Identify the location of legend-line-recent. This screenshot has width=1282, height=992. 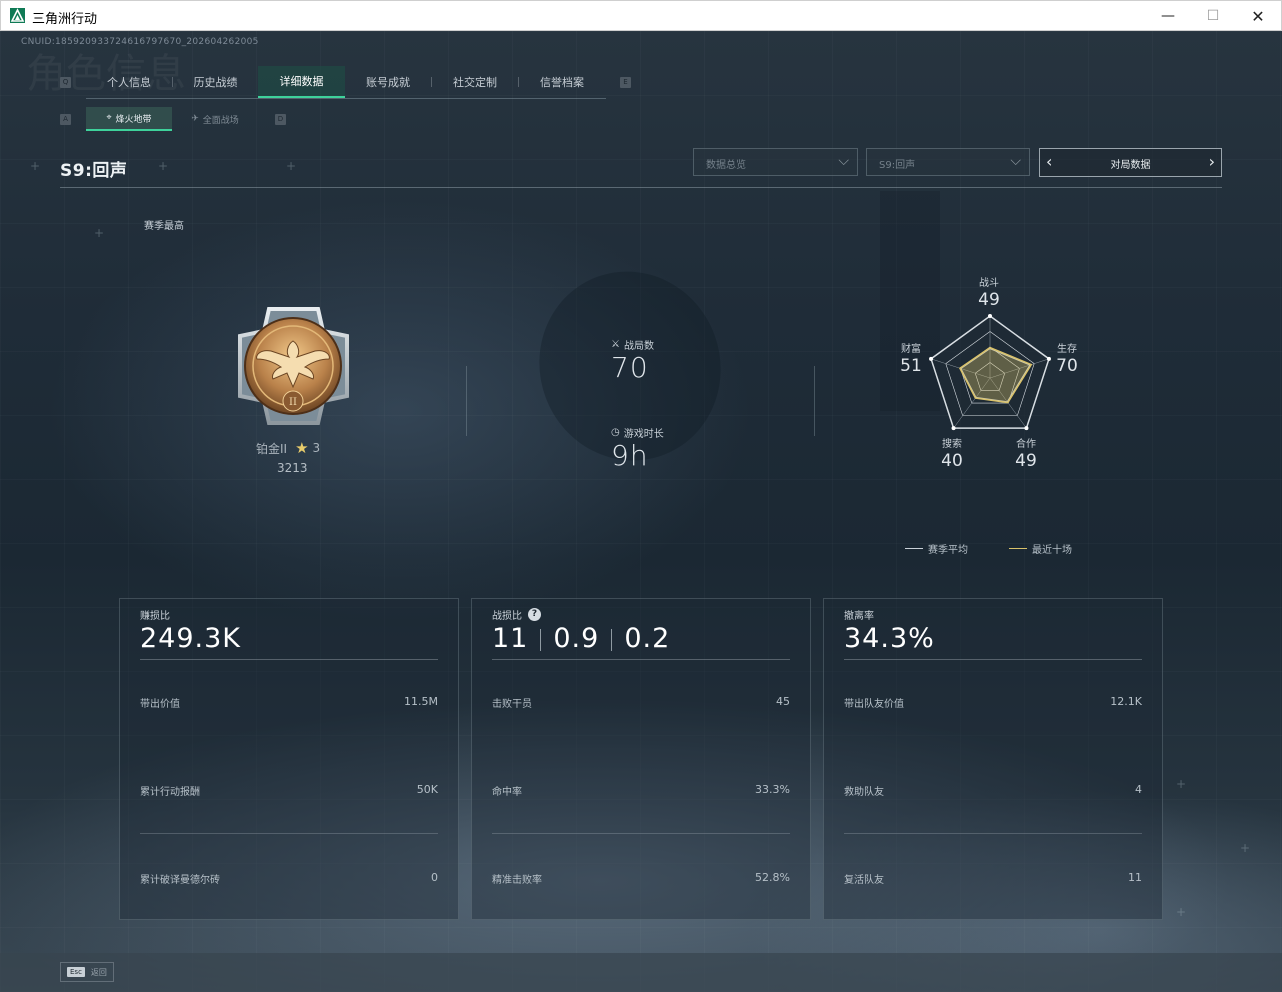
(1018, 548).